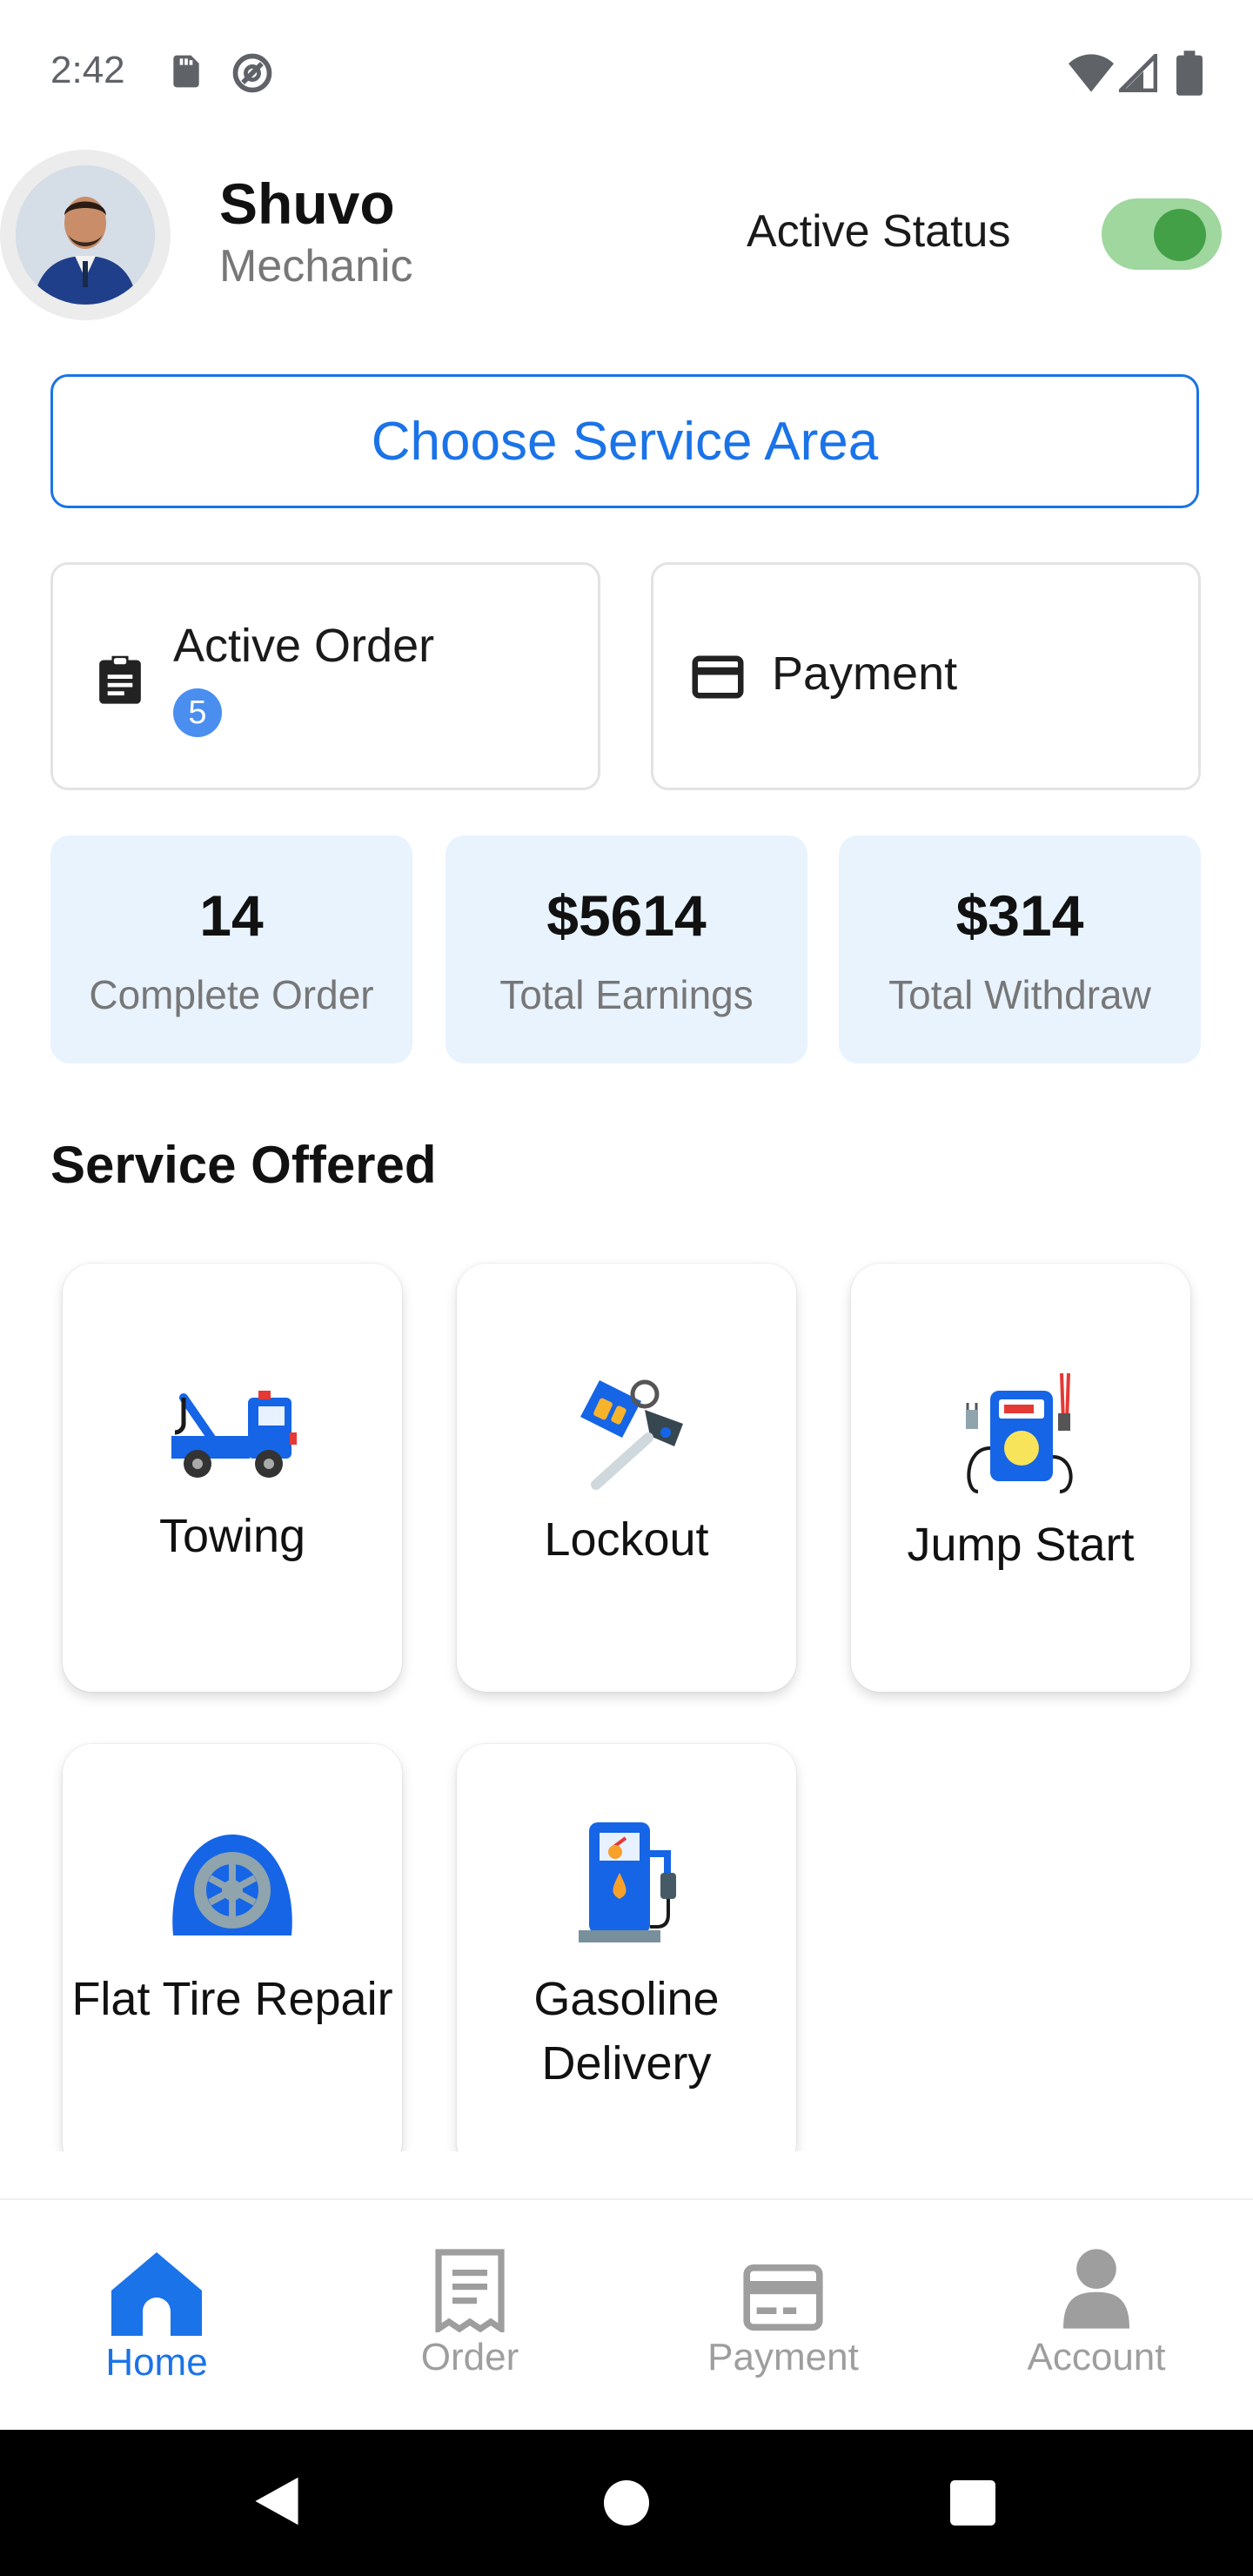 This screenshot has height=2576, width=1253. What do you see at coordinates (865, 673) in the screenshot?
I see `payment-label: Payment` at bounding box center [865, 673].